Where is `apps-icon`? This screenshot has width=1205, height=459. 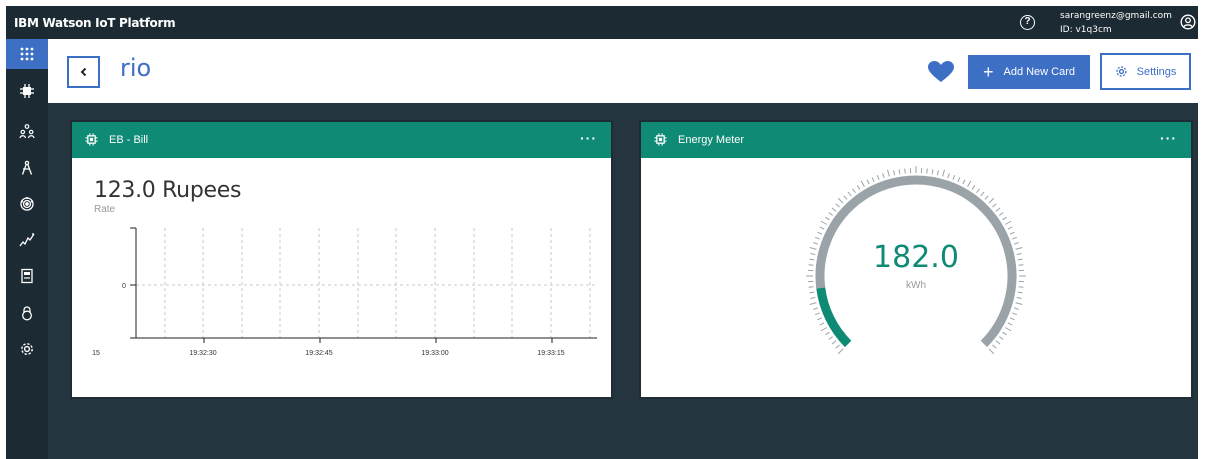 apps-icon is located at coordinates (27, 167).